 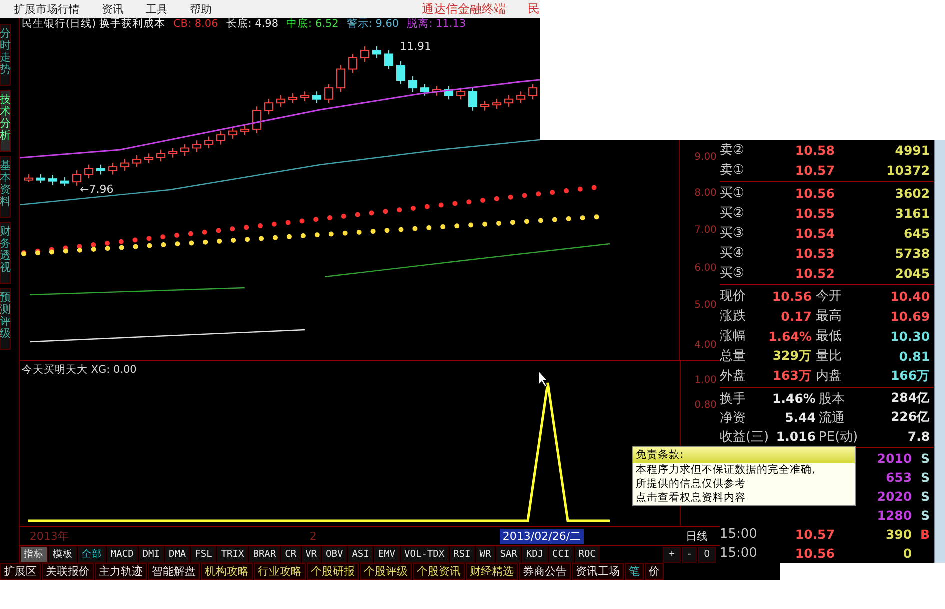 What do you see at coordinates (733, 233) in the screenshot?
I see `bid-label: 买③` at bounding box center [733, 233].